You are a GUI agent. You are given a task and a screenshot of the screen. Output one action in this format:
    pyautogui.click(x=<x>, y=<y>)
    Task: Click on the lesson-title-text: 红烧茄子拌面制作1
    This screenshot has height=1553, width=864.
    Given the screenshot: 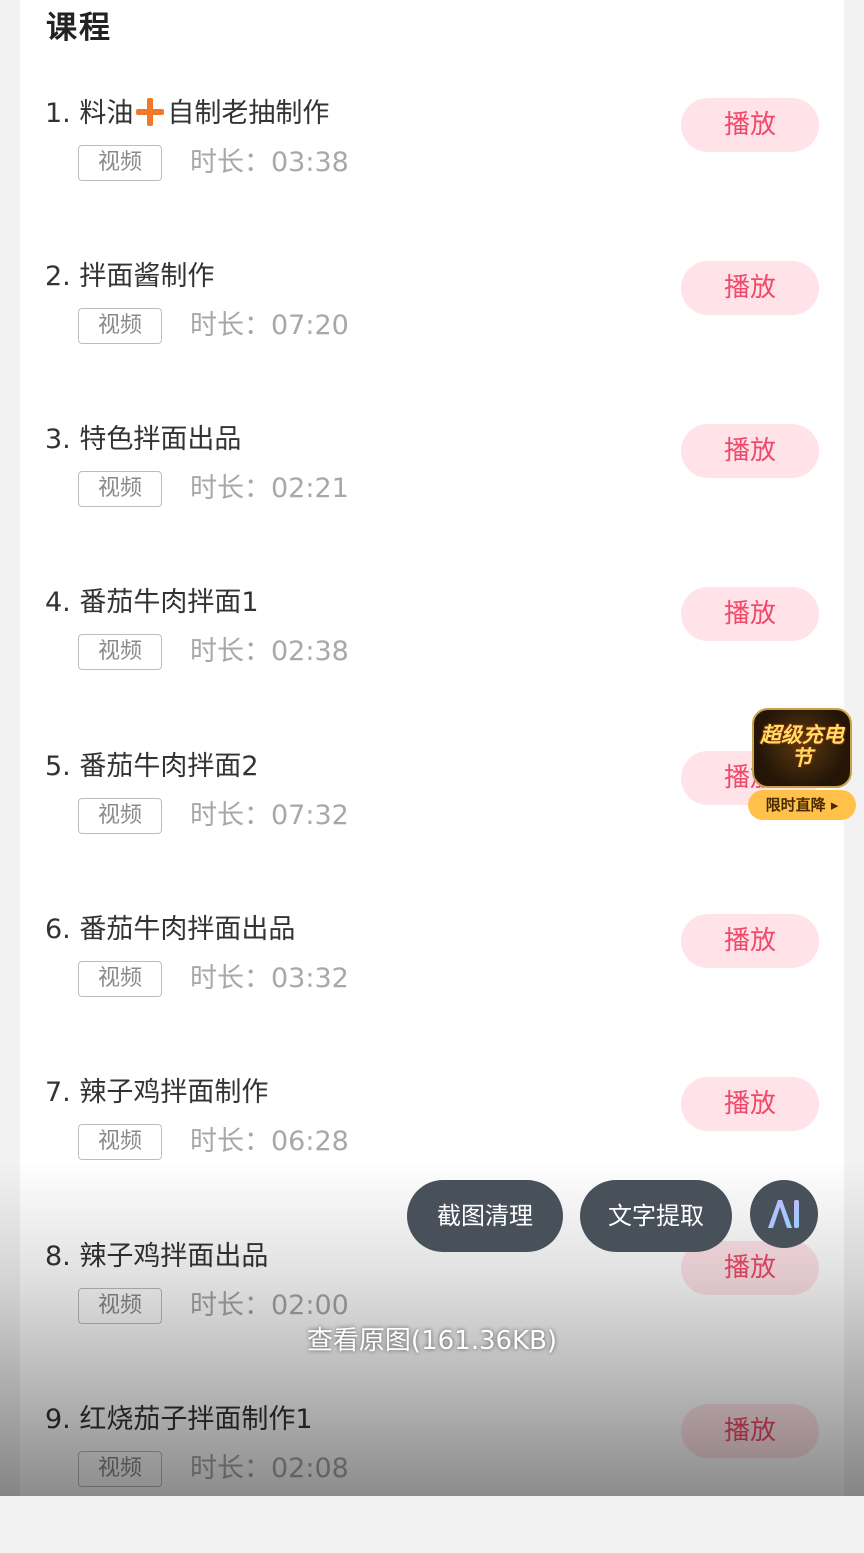 What is the action you would take?
    pyautogui.click(x=196, y=1419)
    